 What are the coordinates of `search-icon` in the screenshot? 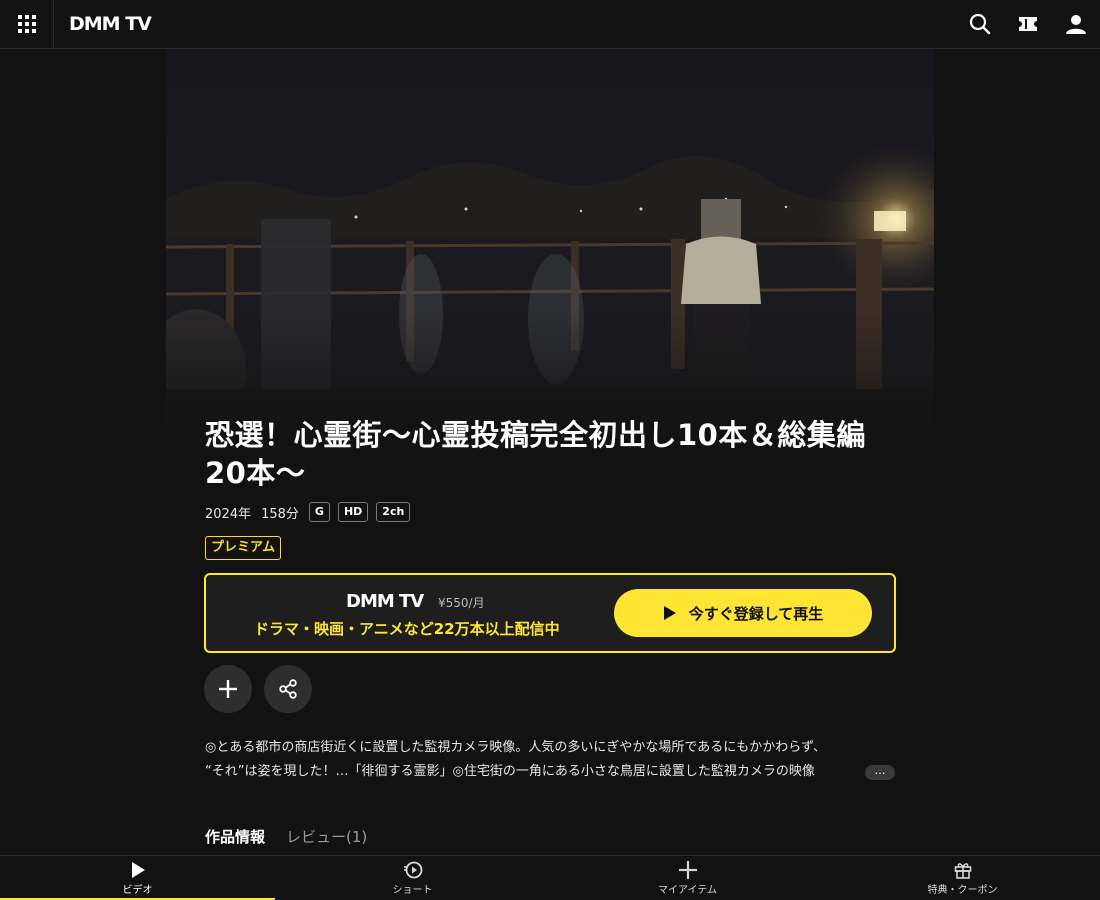 It's located at (980, 24).